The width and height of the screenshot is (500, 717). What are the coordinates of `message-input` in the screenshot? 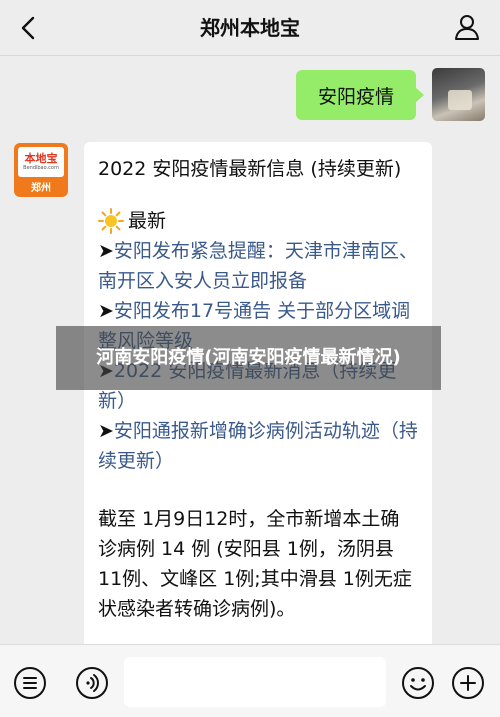 It's located at (255, 682).